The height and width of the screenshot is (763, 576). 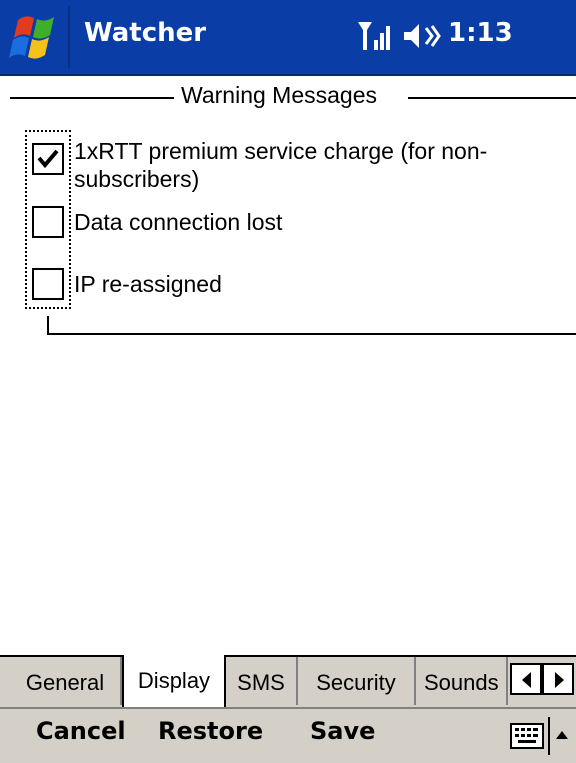 I want to click on checkbox-ip-reassigned, so click(x=48, y=284).